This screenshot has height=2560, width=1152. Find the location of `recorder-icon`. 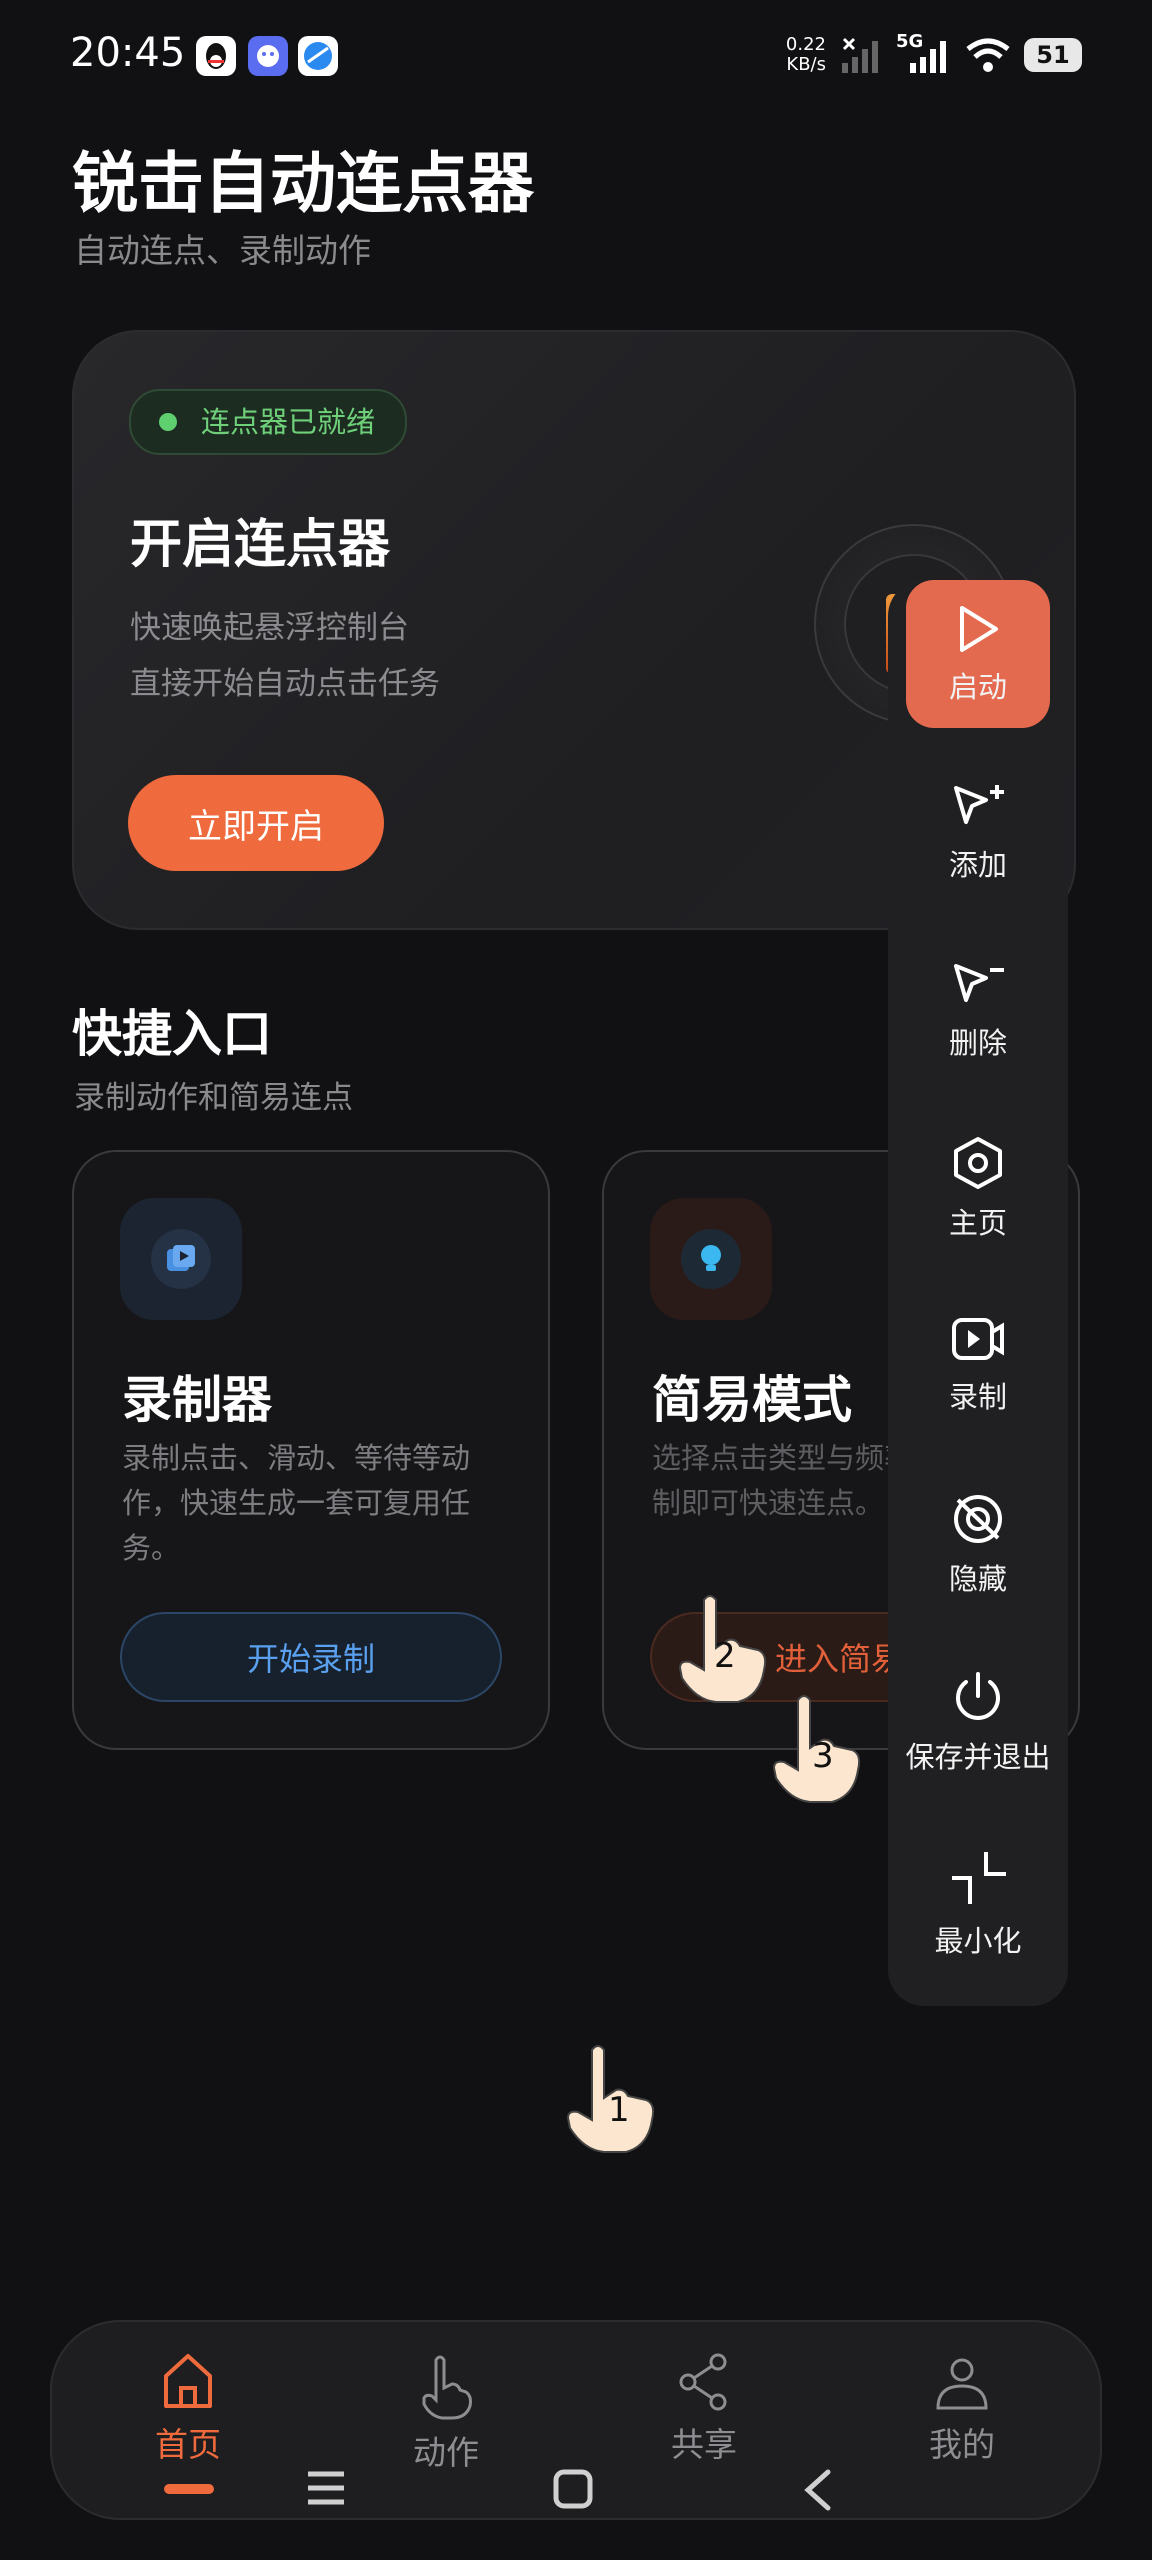

recorder-icon is located at coordinates (181, 1258).